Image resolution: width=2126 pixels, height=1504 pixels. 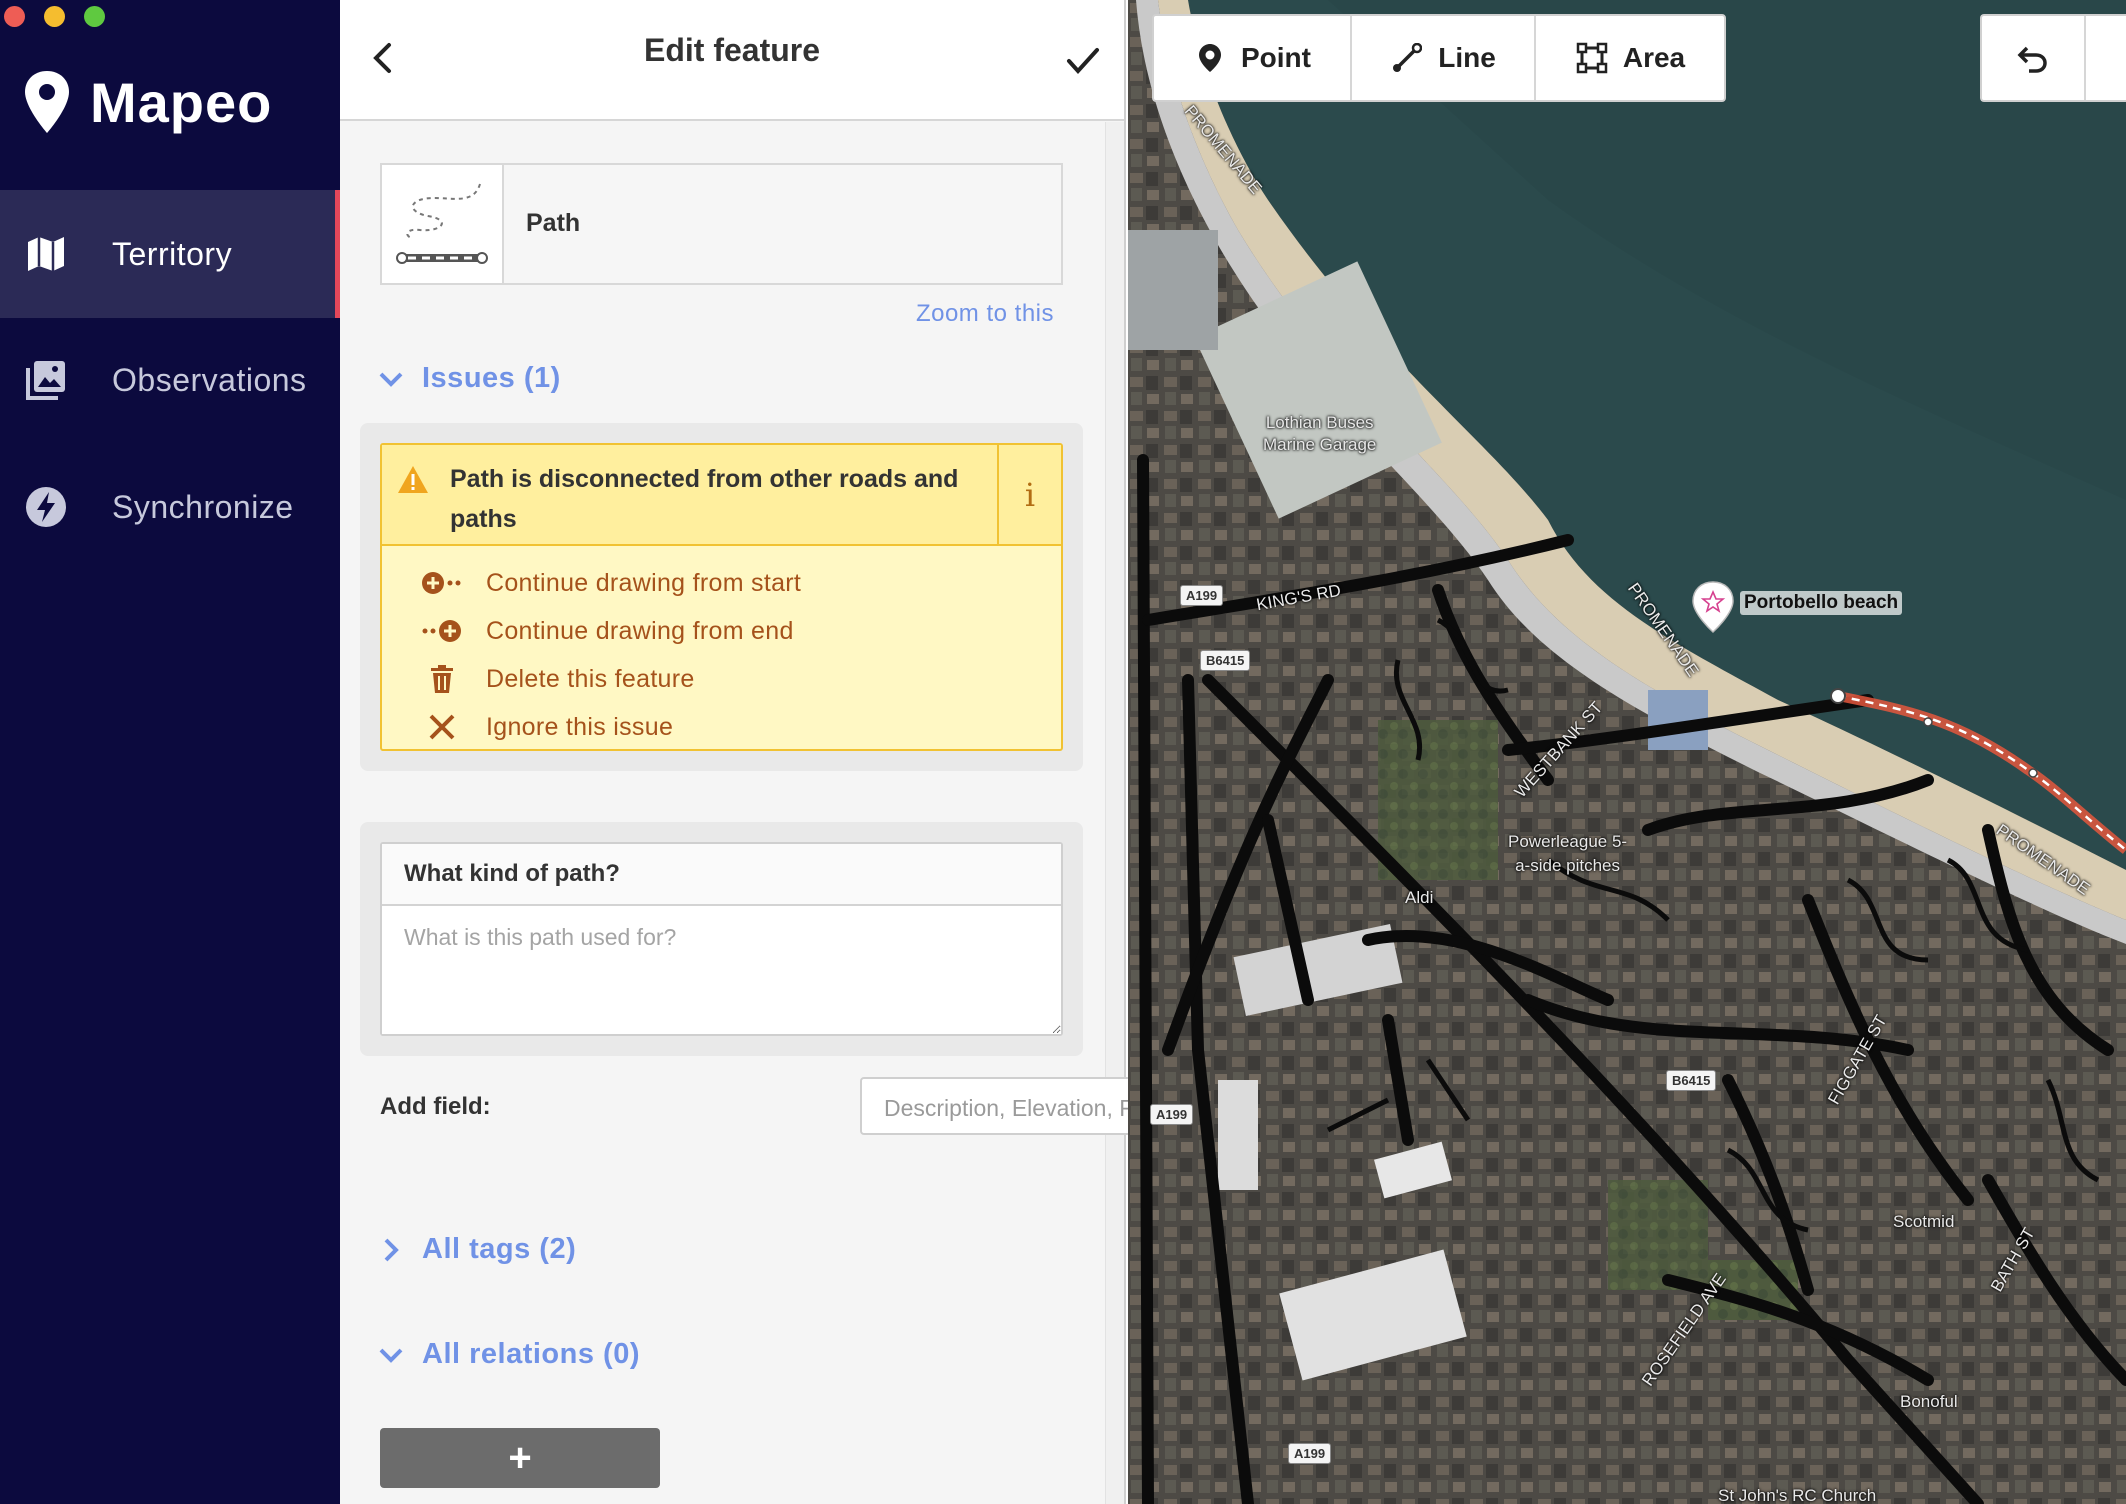 I want to click on map-icon, so click(x=46, y=254).